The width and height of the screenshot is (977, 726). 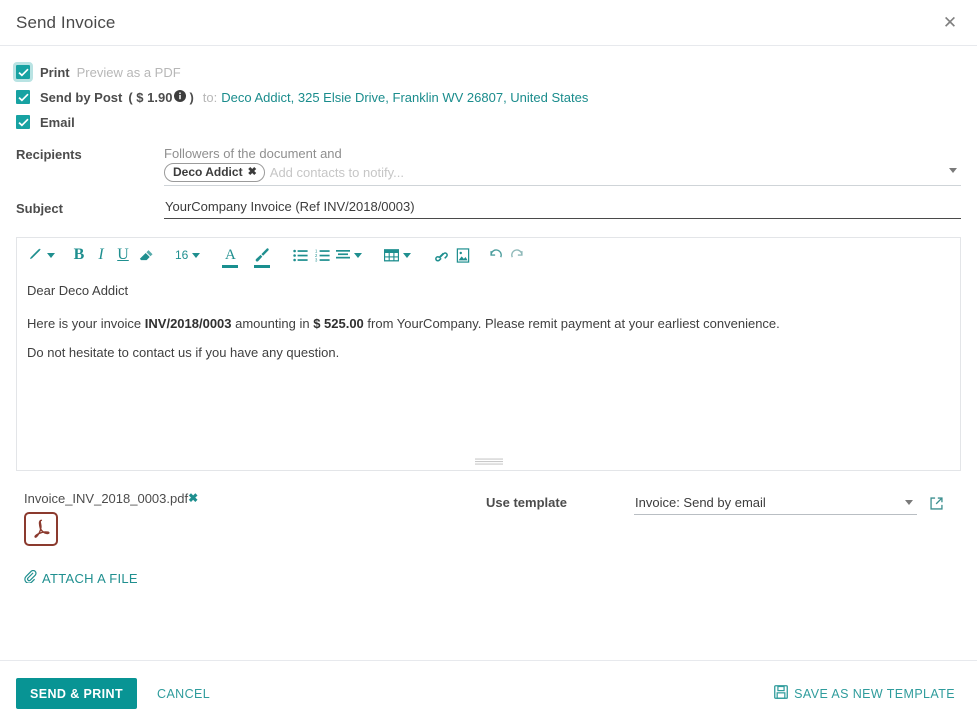 I want to click on page-title: Send Invoice, so click(x=66, y=22).